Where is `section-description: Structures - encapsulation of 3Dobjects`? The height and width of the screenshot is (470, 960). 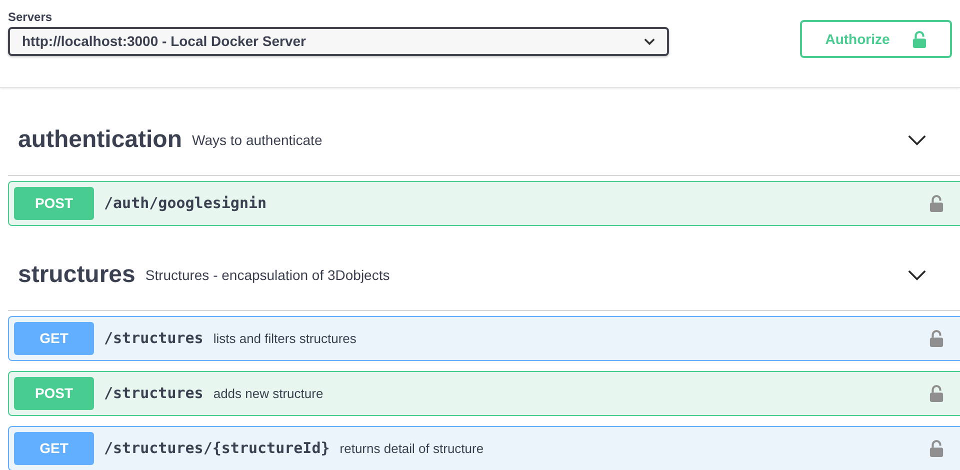 section-description: Structures - encapsulation of 3Dobjects is located at coordinates (267, 275).